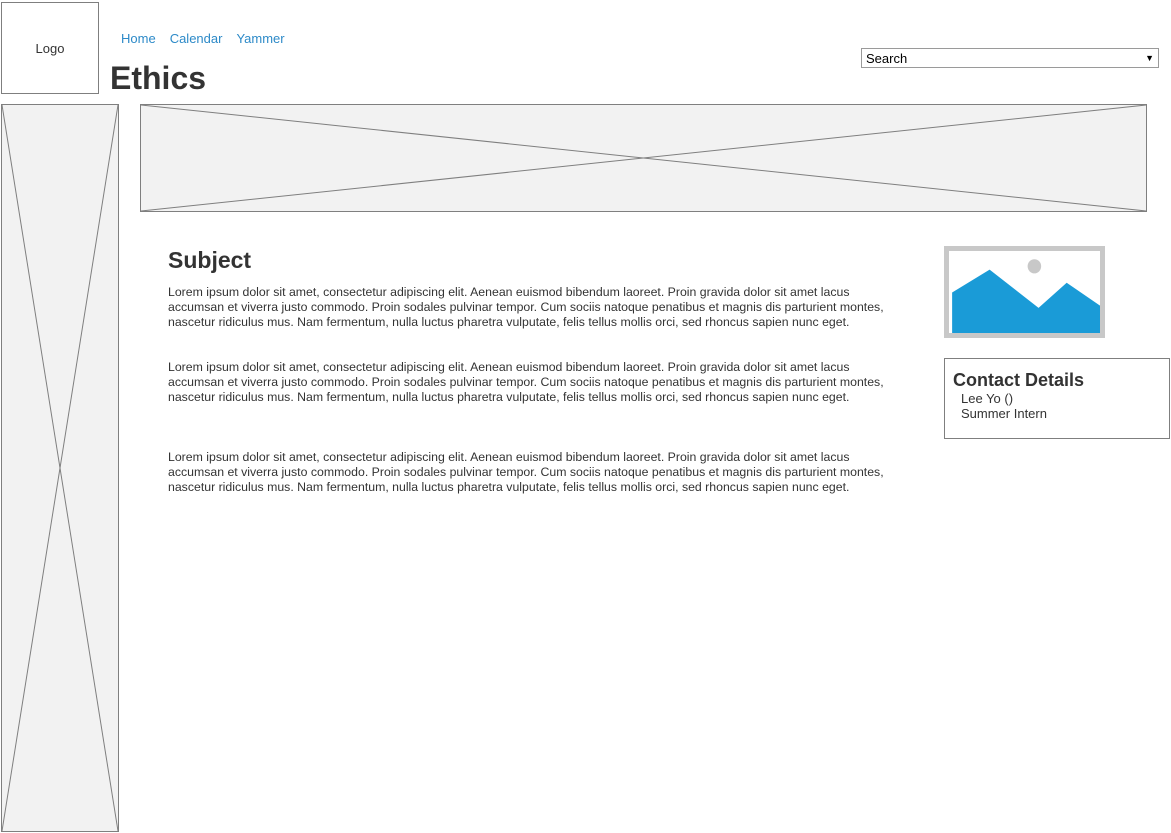 Image resolution: width=1171 pixels, height=833 pixels. What do you see at coordinates (210, 260) in the screenshot?
I see `subject-heading: Subject` at bounding box center [210, 260].